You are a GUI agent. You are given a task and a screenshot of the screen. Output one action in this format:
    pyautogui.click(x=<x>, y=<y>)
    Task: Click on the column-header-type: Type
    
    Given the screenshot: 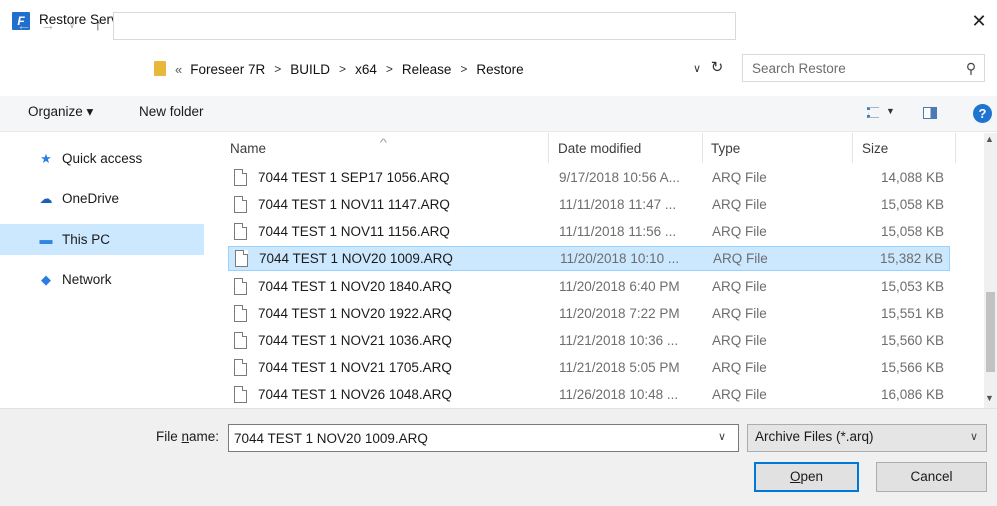 What is the action you would take?
    pyautogui.click(x=725, y=148)
    